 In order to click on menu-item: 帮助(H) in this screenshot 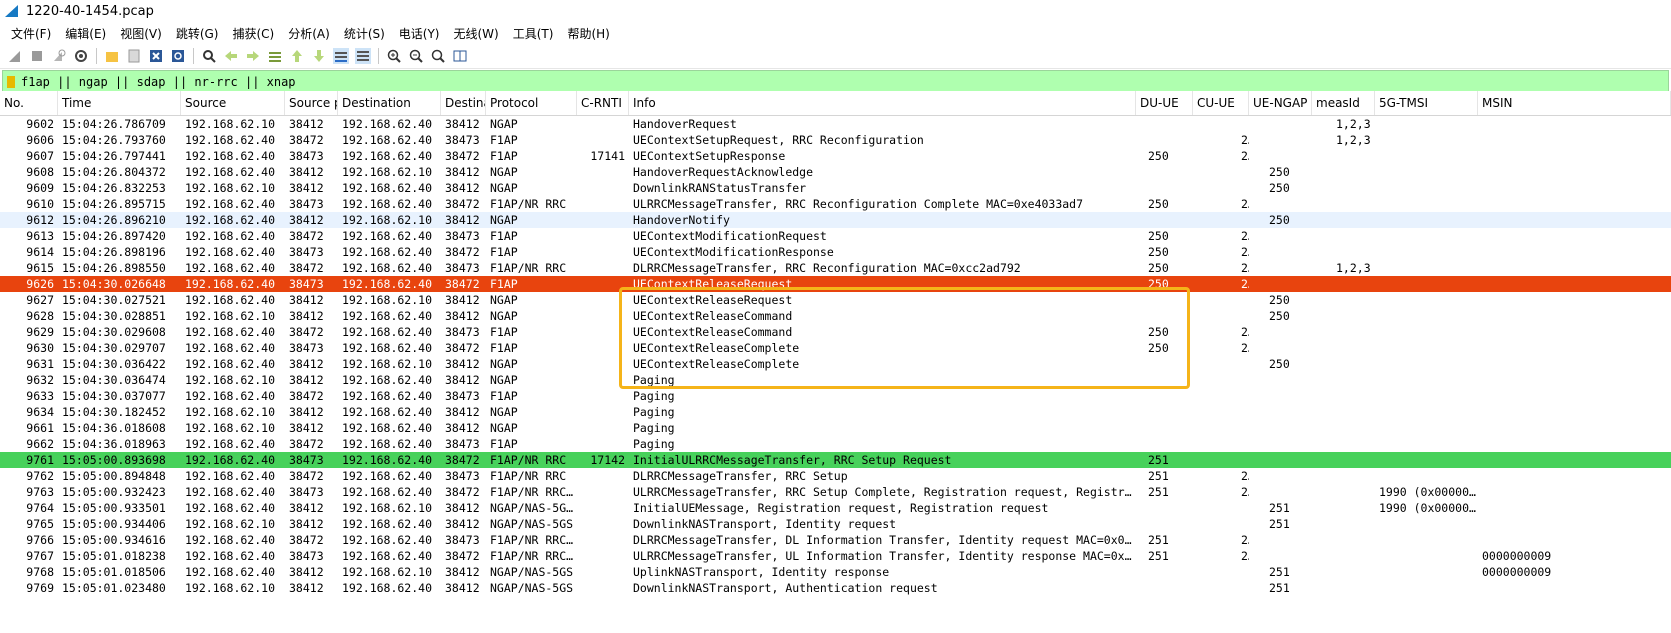, I will do `click(588, 33)`.